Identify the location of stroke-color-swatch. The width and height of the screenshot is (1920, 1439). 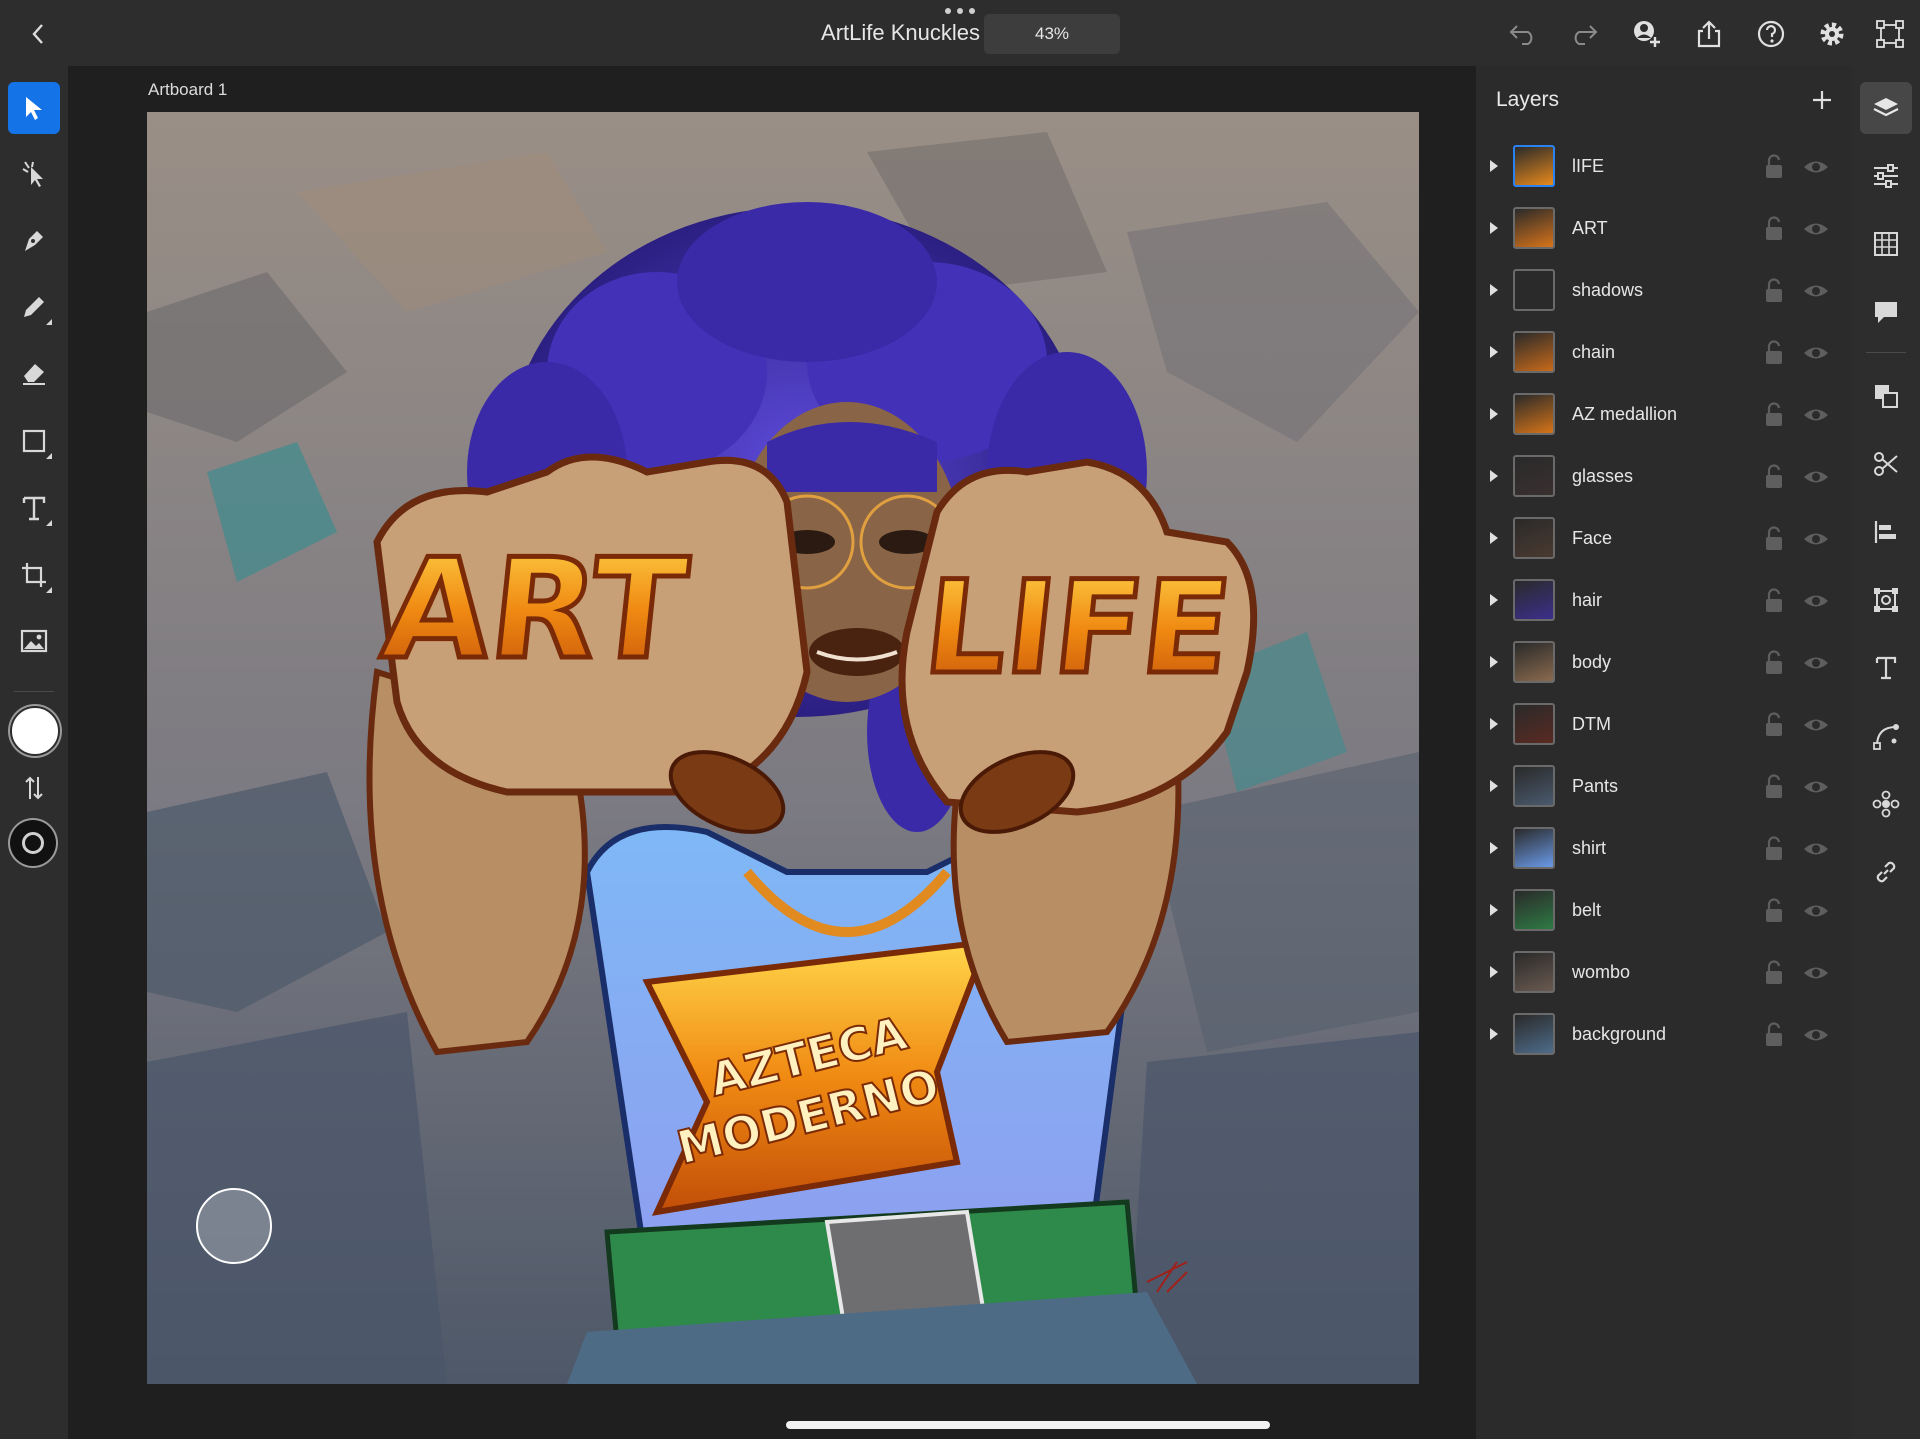
(33, 843).